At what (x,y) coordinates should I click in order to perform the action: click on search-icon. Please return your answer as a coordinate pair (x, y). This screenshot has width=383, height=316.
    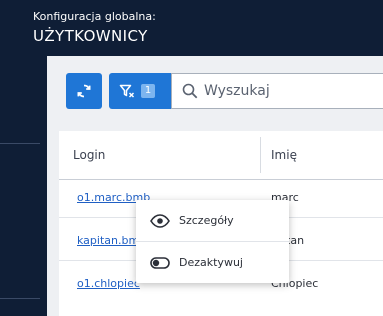
    Looking at the image, I should click on (190, 91).